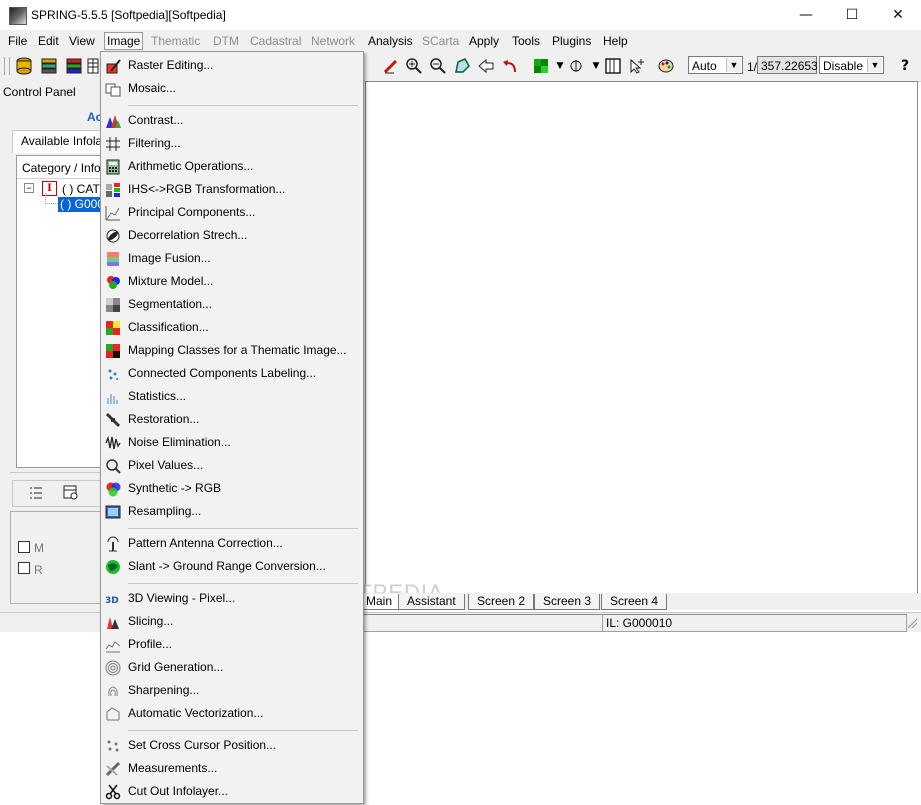  Describe the element at coordinates (226, 41) in the screenshot. I see `menu-dtm: DTM` at that location.